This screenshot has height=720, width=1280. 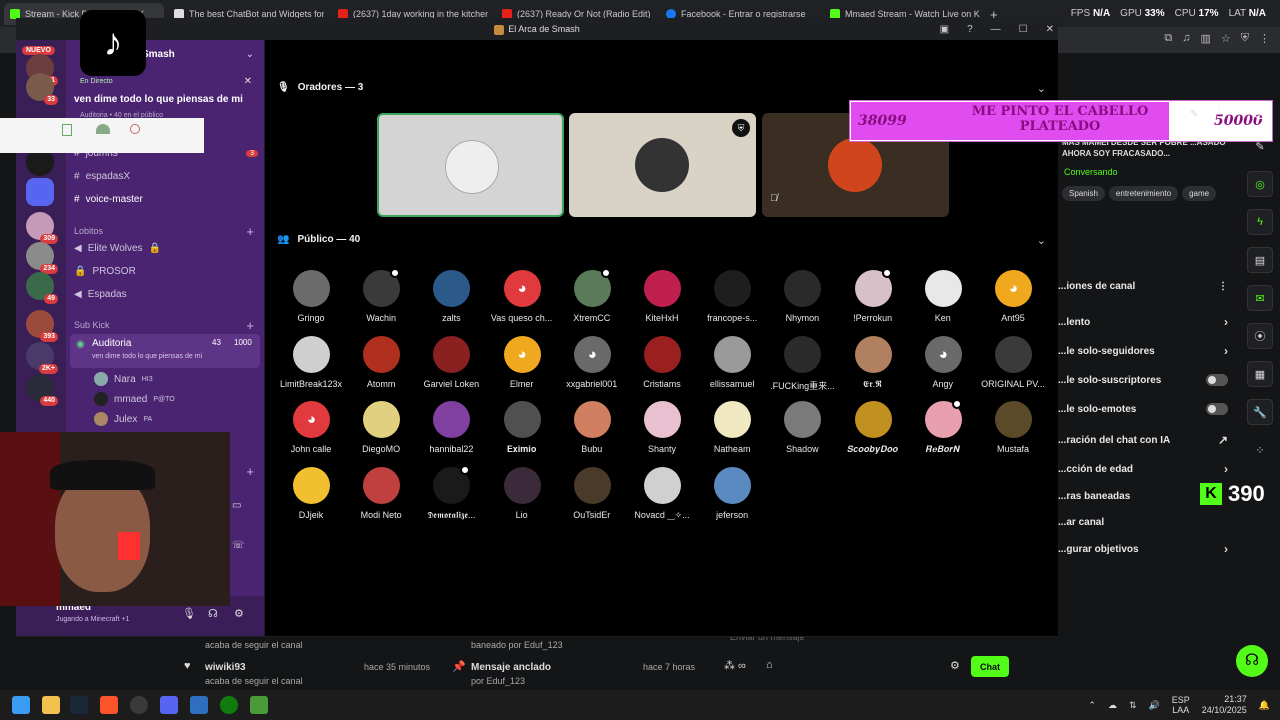 What do you see at coordinates (873, 296) in the screenshot?
I see `audience-member: !Perrokun` at bounding box center [873, 296].